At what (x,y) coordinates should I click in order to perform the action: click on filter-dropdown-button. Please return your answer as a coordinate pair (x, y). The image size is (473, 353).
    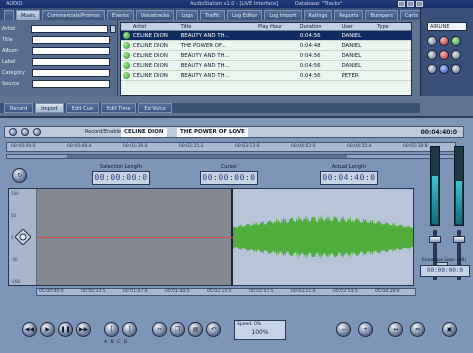
    Looking at the image, I should click on (113, 28).